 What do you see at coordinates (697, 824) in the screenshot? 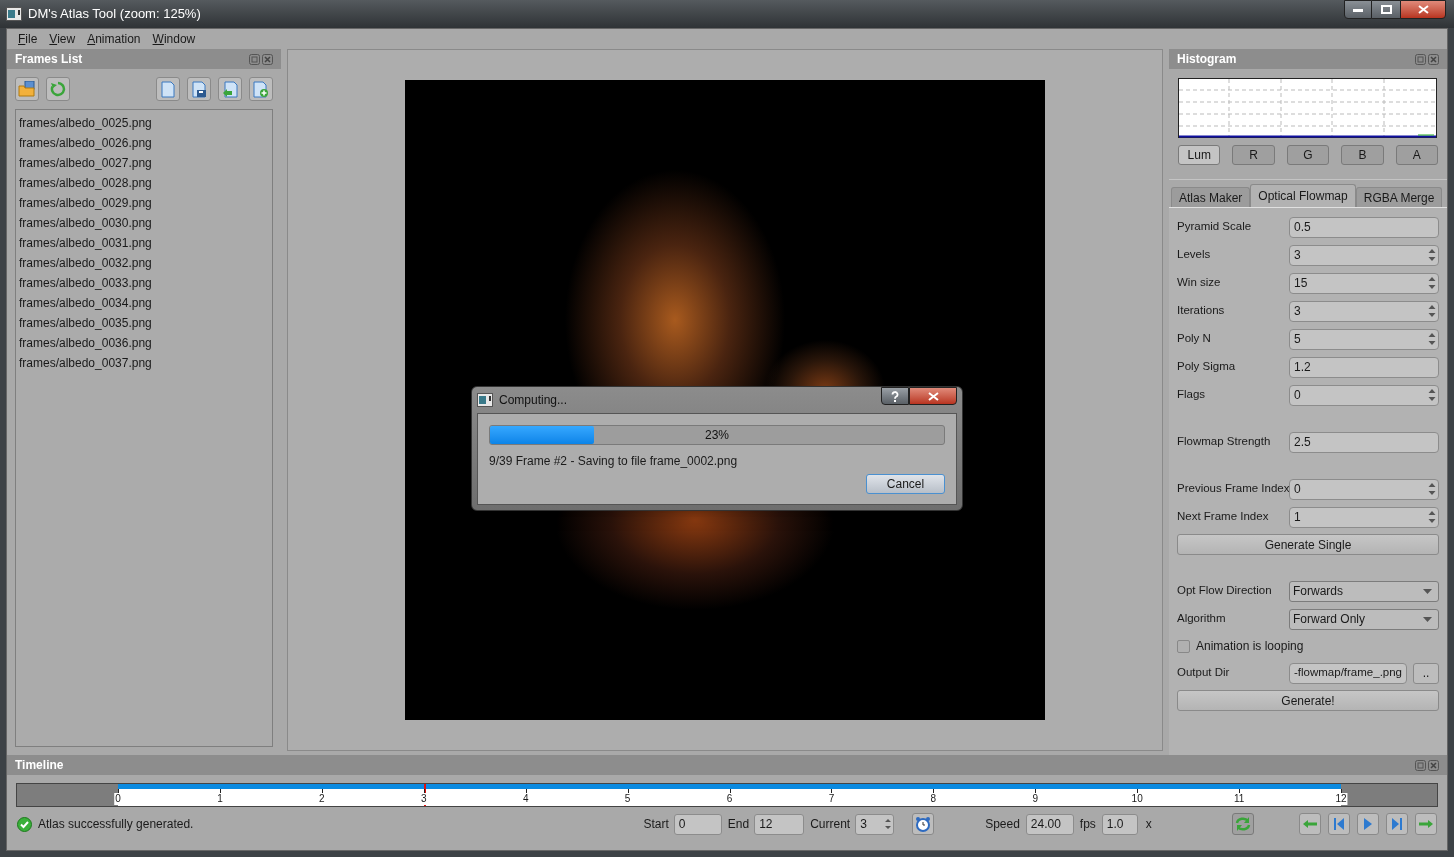
I see `start-field: 0` at bounding box center [697, 824].